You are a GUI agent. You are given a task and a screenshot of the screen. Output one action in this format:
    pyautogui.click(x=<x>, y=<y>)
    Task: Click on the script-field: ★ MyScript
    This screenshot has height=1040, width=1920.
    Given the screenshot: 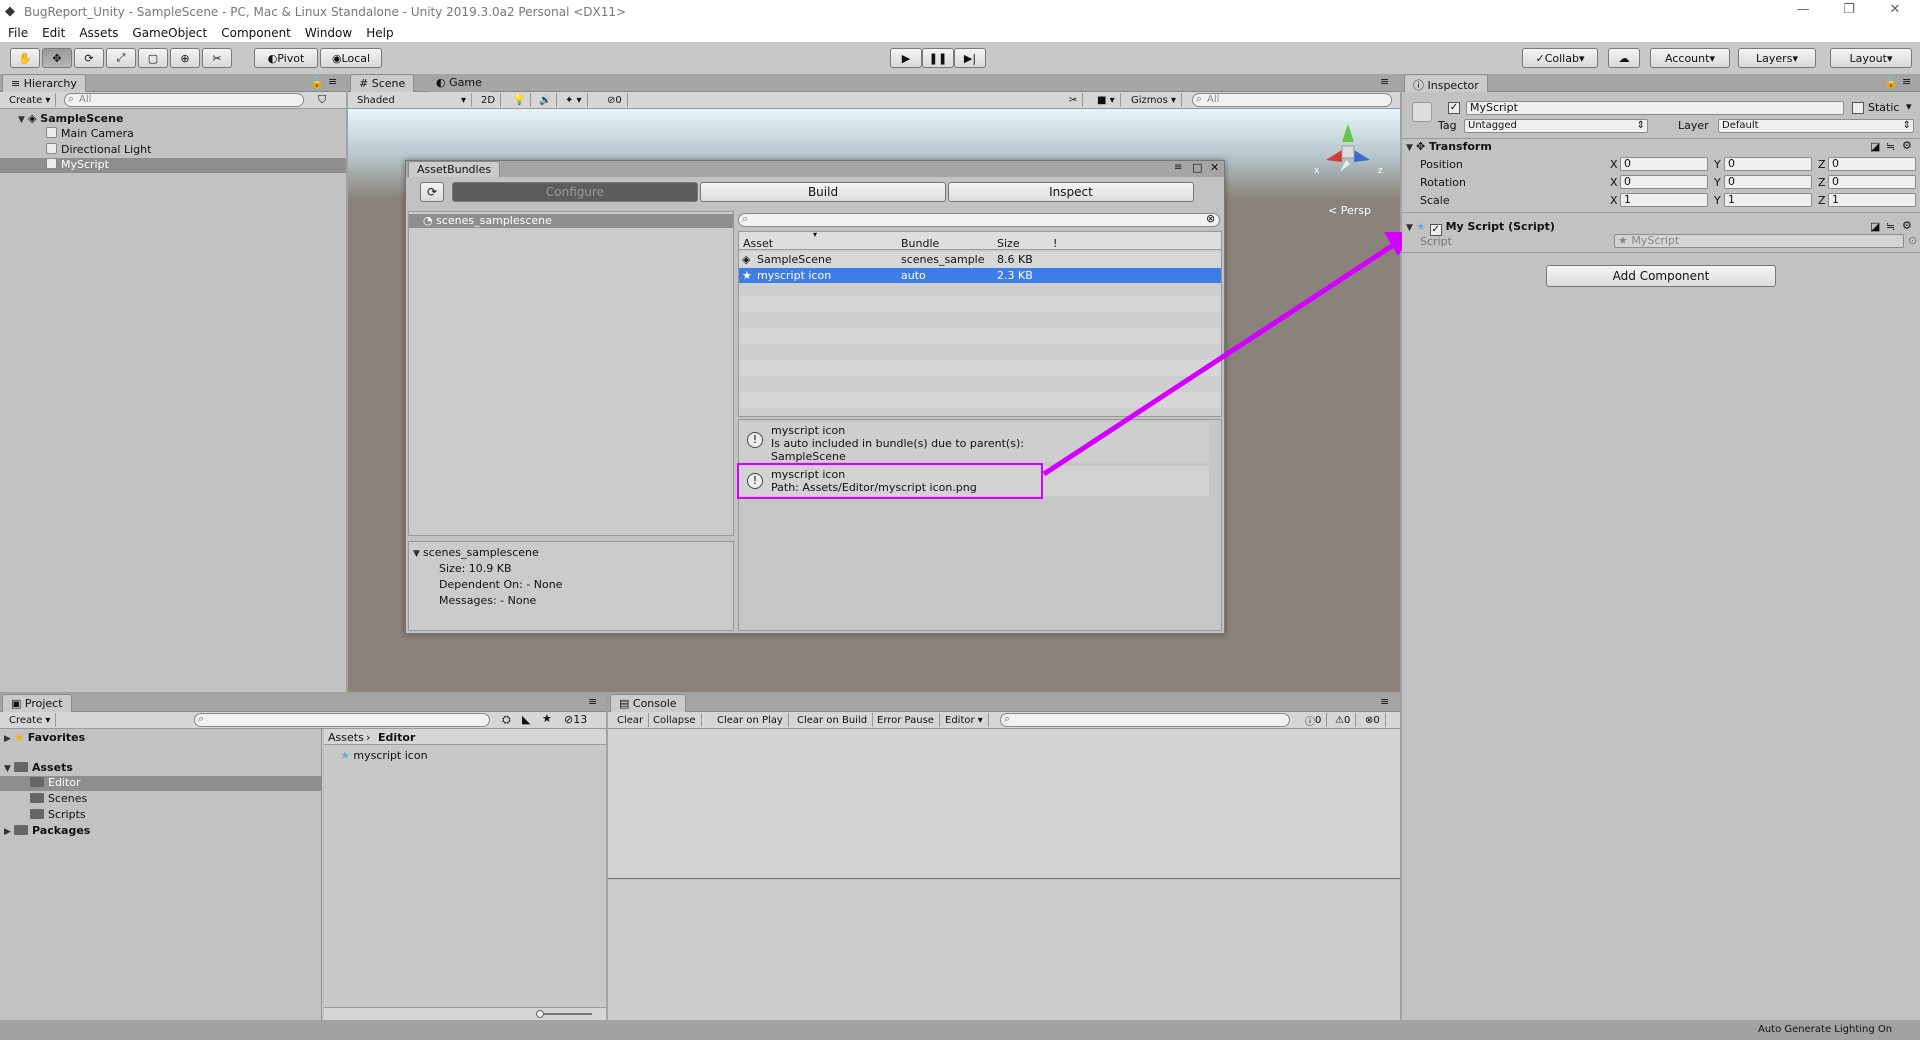 What is the action you would take?
    pyautogui.click(x=1759, y=241)
    